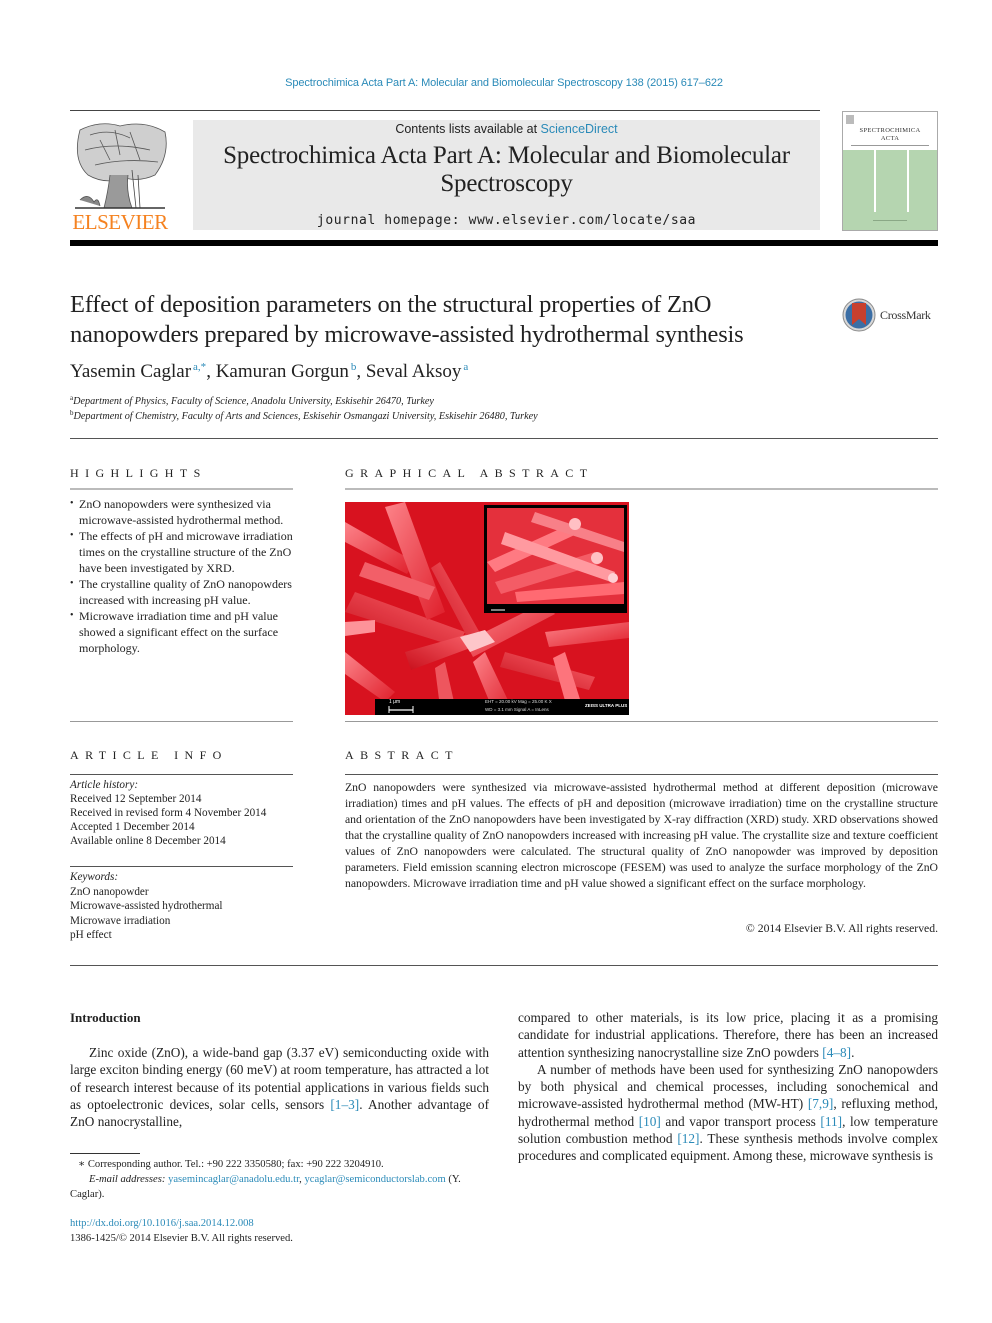 This screenshot has width=992, height=1323. What do you see at coordinates (688, 1138) in the screenshot?
I see `reference-link: [12]` at bounding box center [688, 1138].